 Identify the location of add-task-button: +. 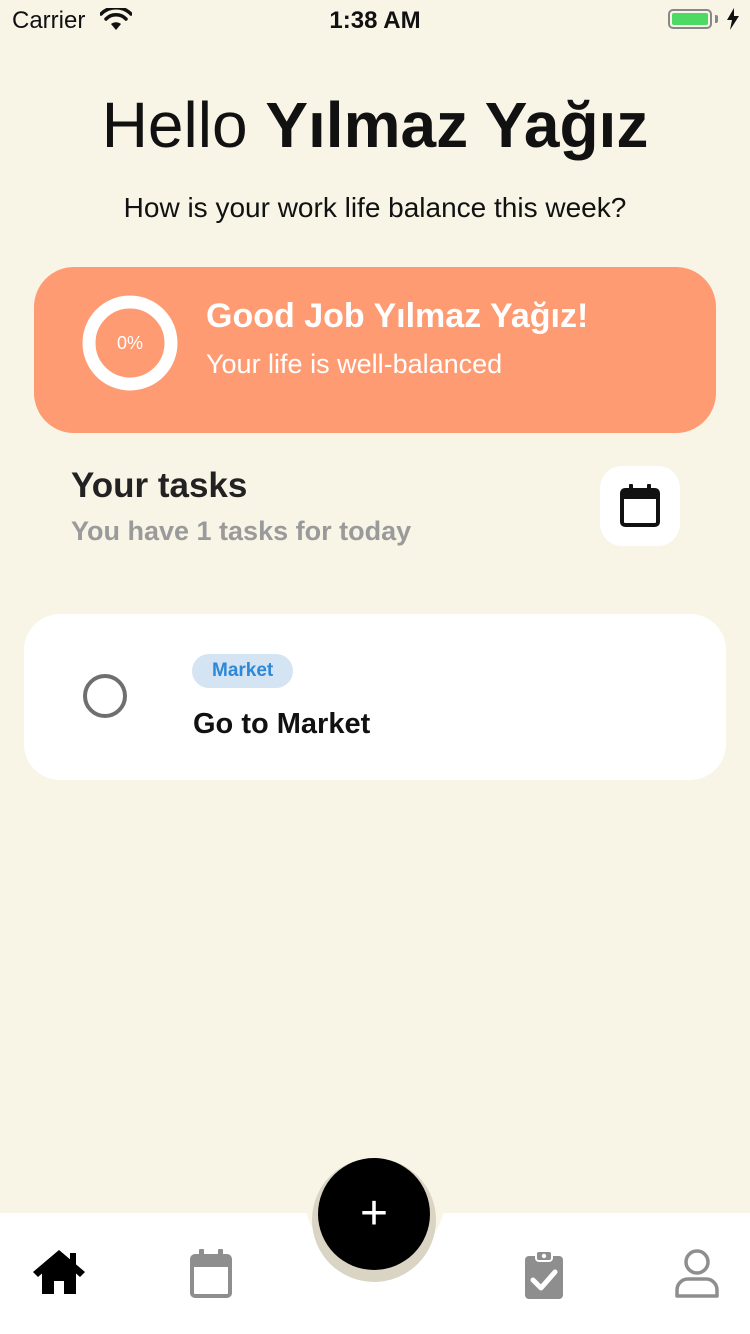
(374, 1214).